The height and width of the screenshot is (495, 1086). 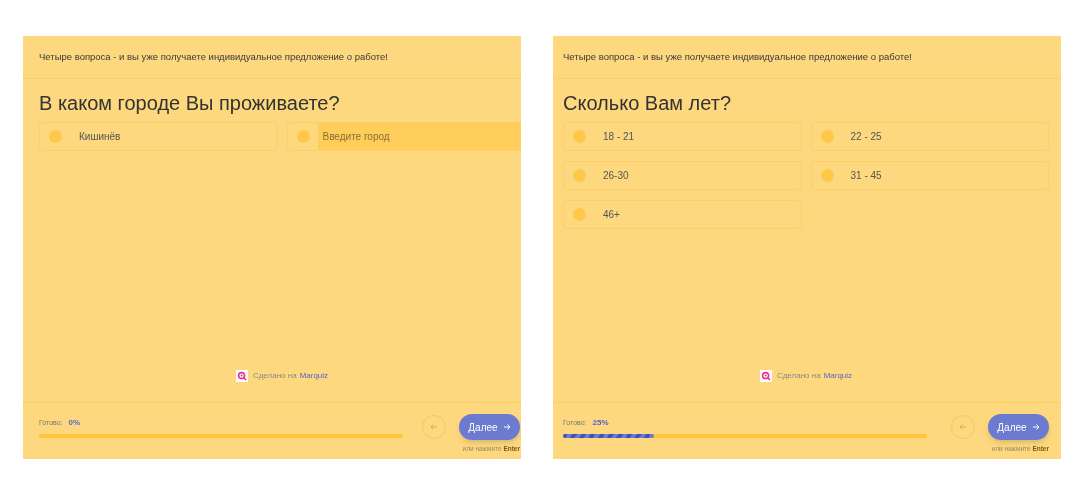 I want to click on answer-option: 46+, so click(x=682, y=214).